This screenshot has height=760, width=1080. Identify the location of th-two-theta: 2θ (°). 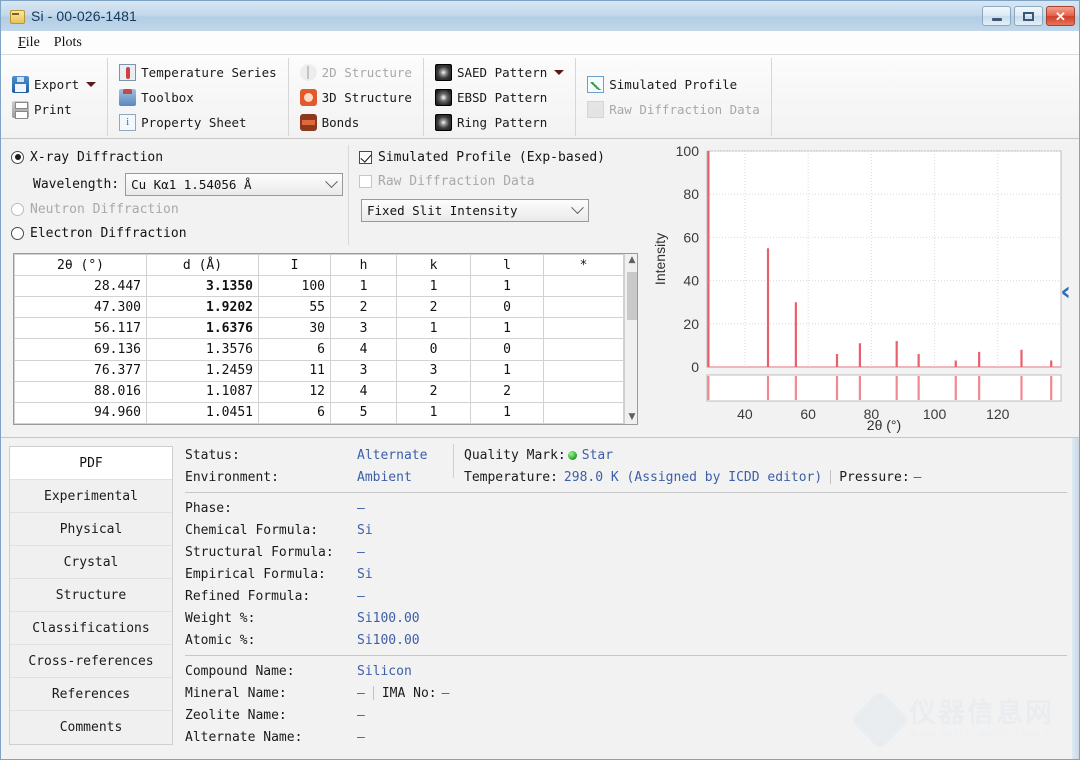
(80, 265).